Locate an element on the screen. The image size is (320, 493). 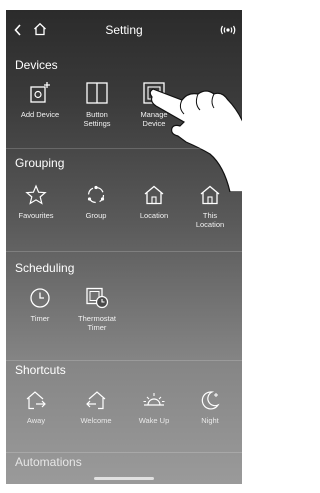
away-icon is located at coordinates (36, 400).